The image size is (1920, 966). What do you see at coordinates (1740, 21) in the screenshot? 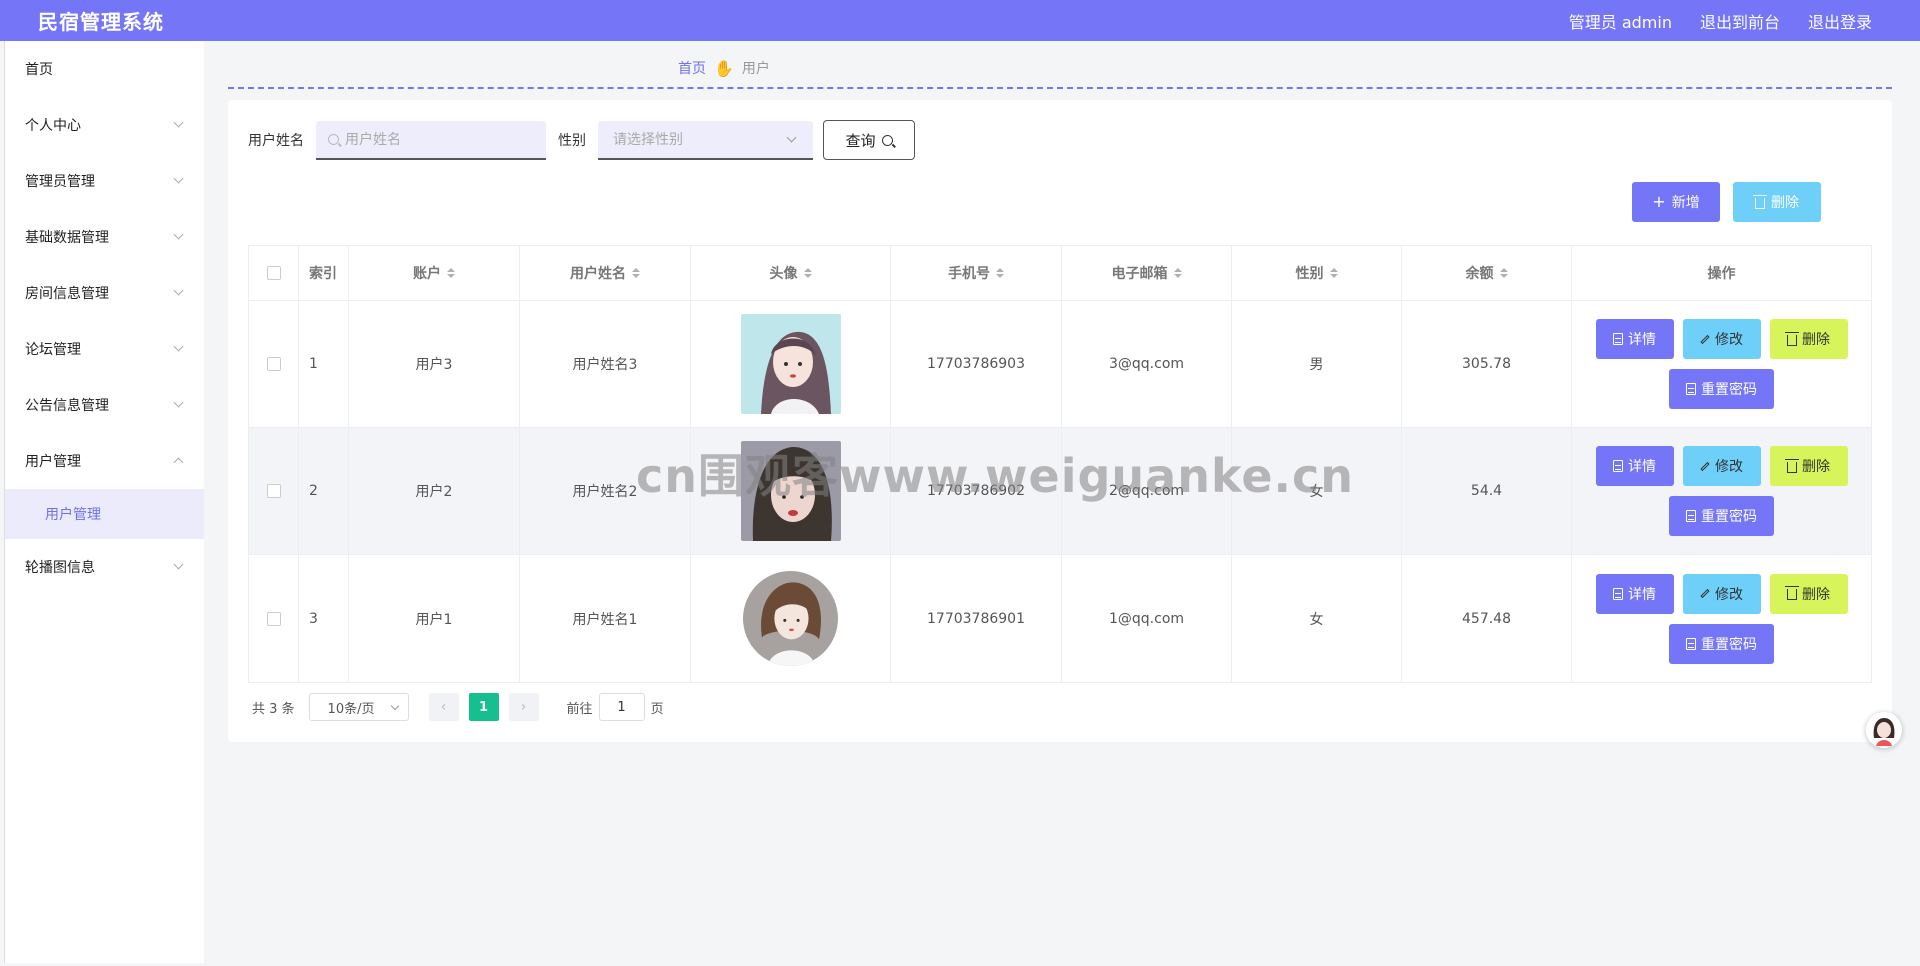
I see `to-front-link: 退出到前台` at bounding box center [1740, 21].